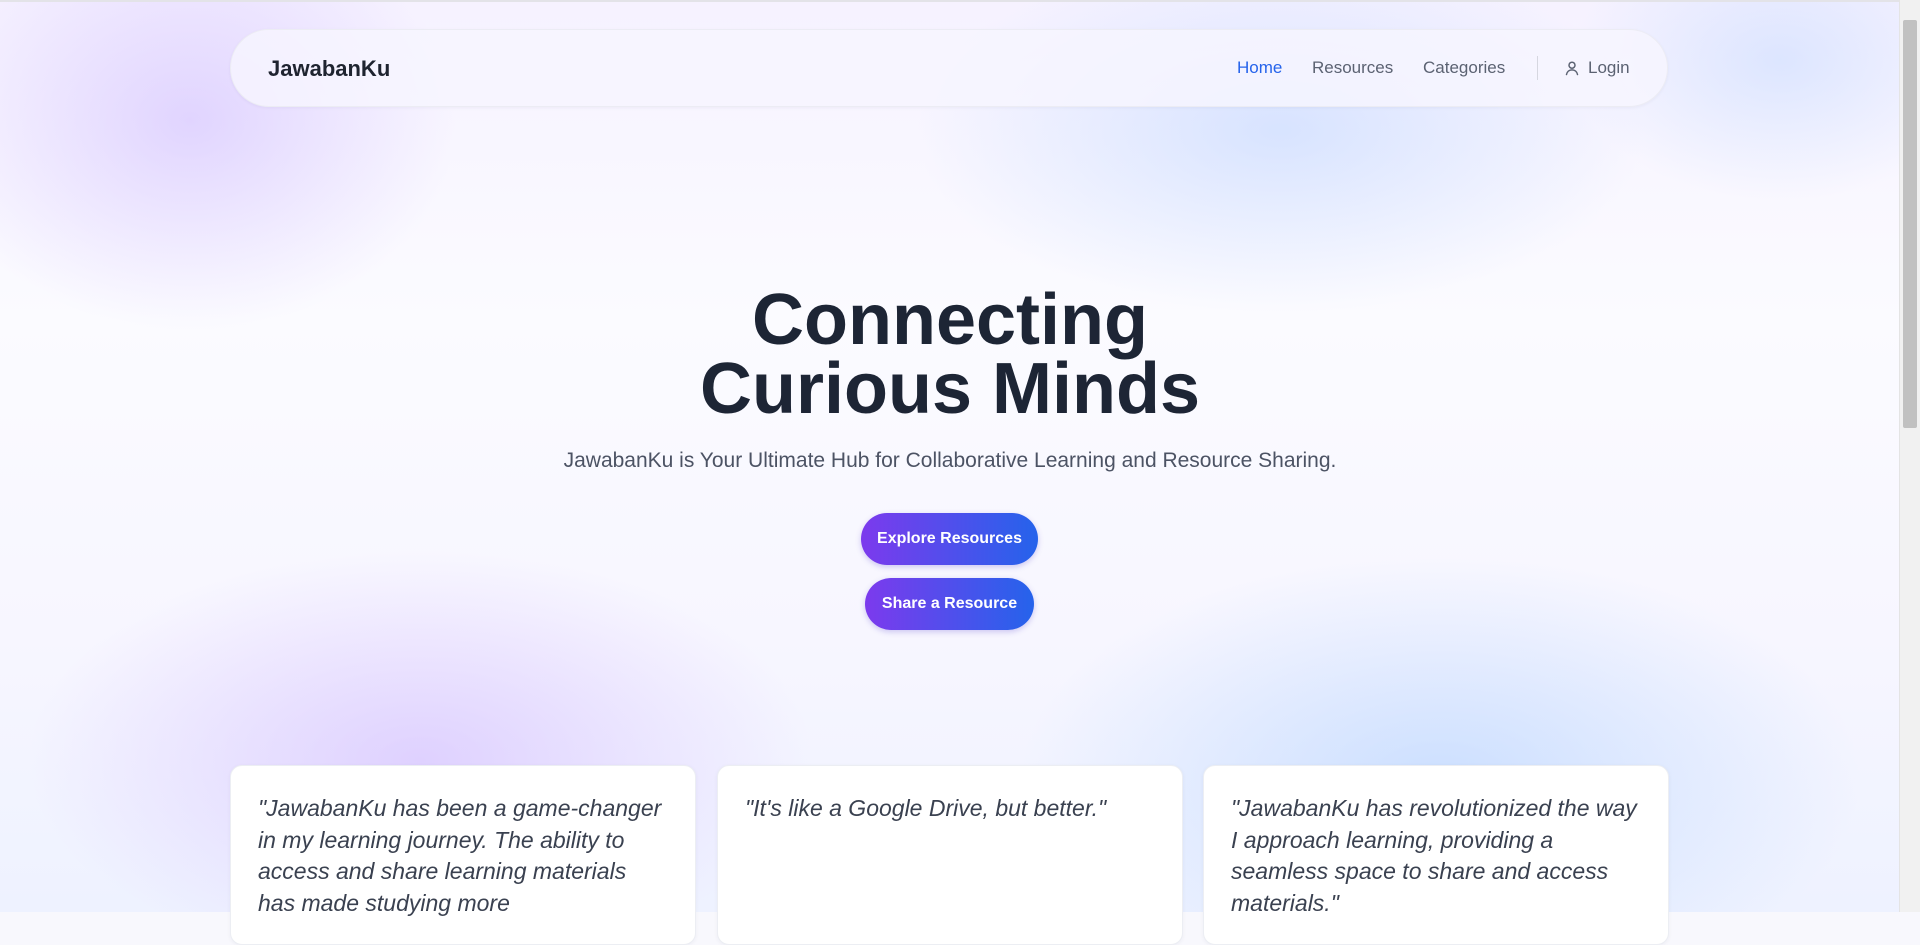  Describe the element at coordinates (1259, 68) in the screenshot. I see `nav-link-home: Home` at that location.